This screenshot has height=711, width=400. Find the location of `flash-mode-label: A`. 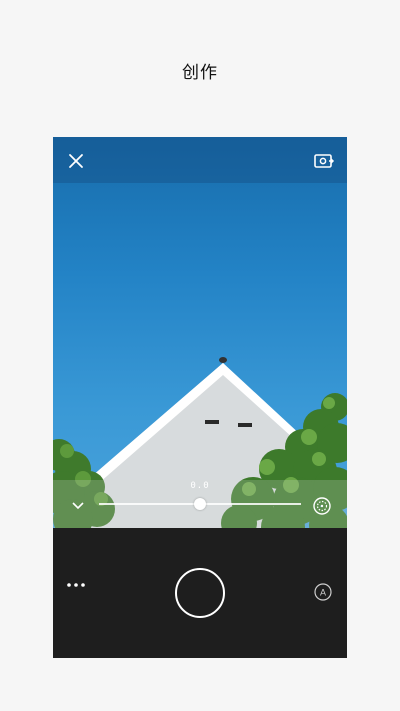

flash-mode-label: A is located at coordinates (323, 593).